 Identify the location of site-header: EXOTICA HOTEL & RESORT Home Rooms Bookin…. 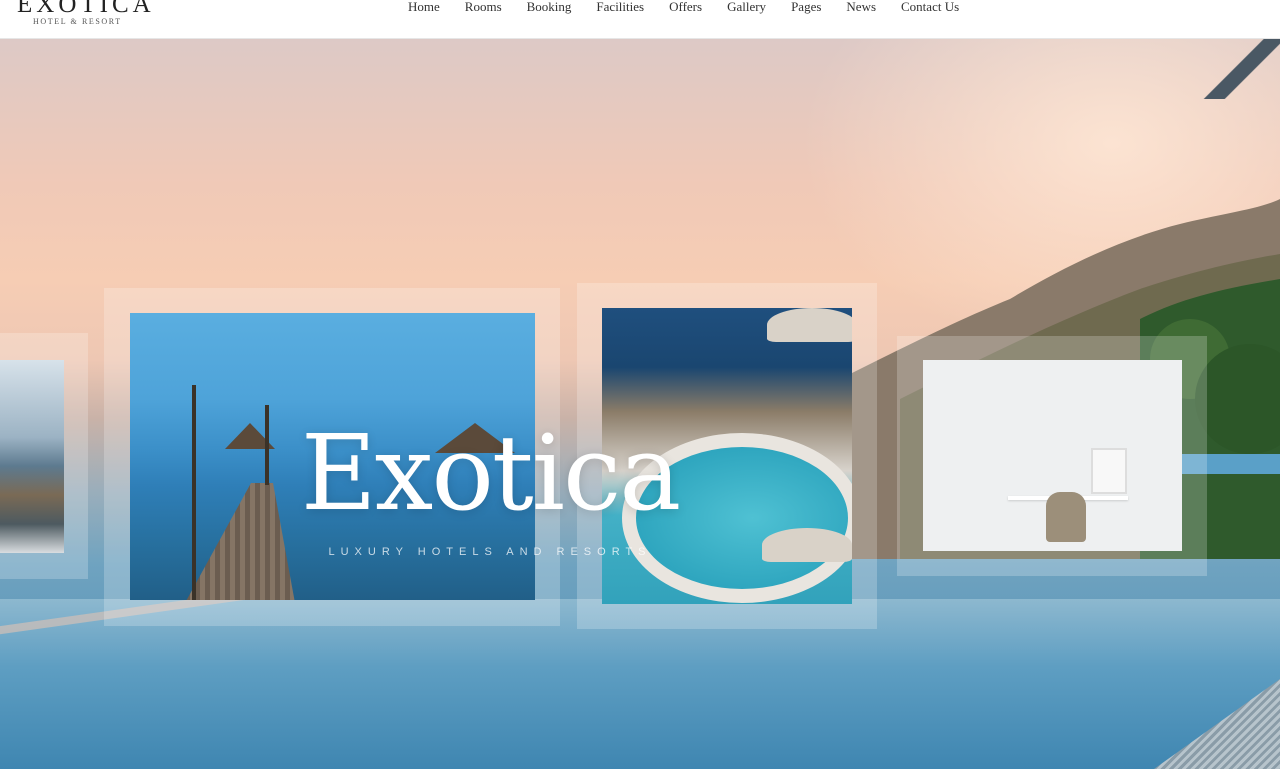
(640, 19).